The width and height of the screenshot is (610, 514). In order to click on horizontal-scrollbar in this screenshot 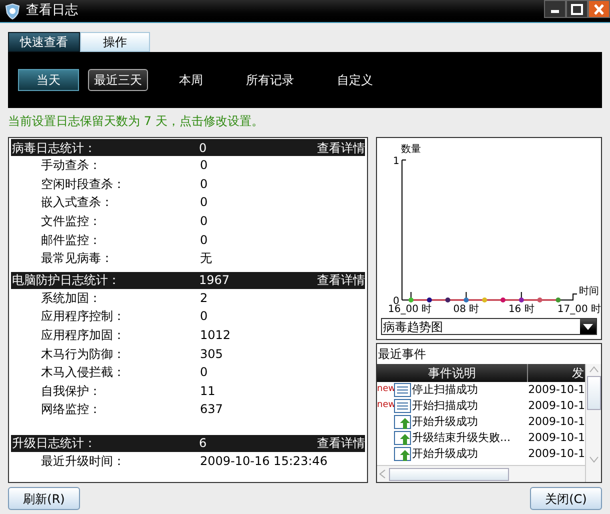, I will do `click(481, 473)`.